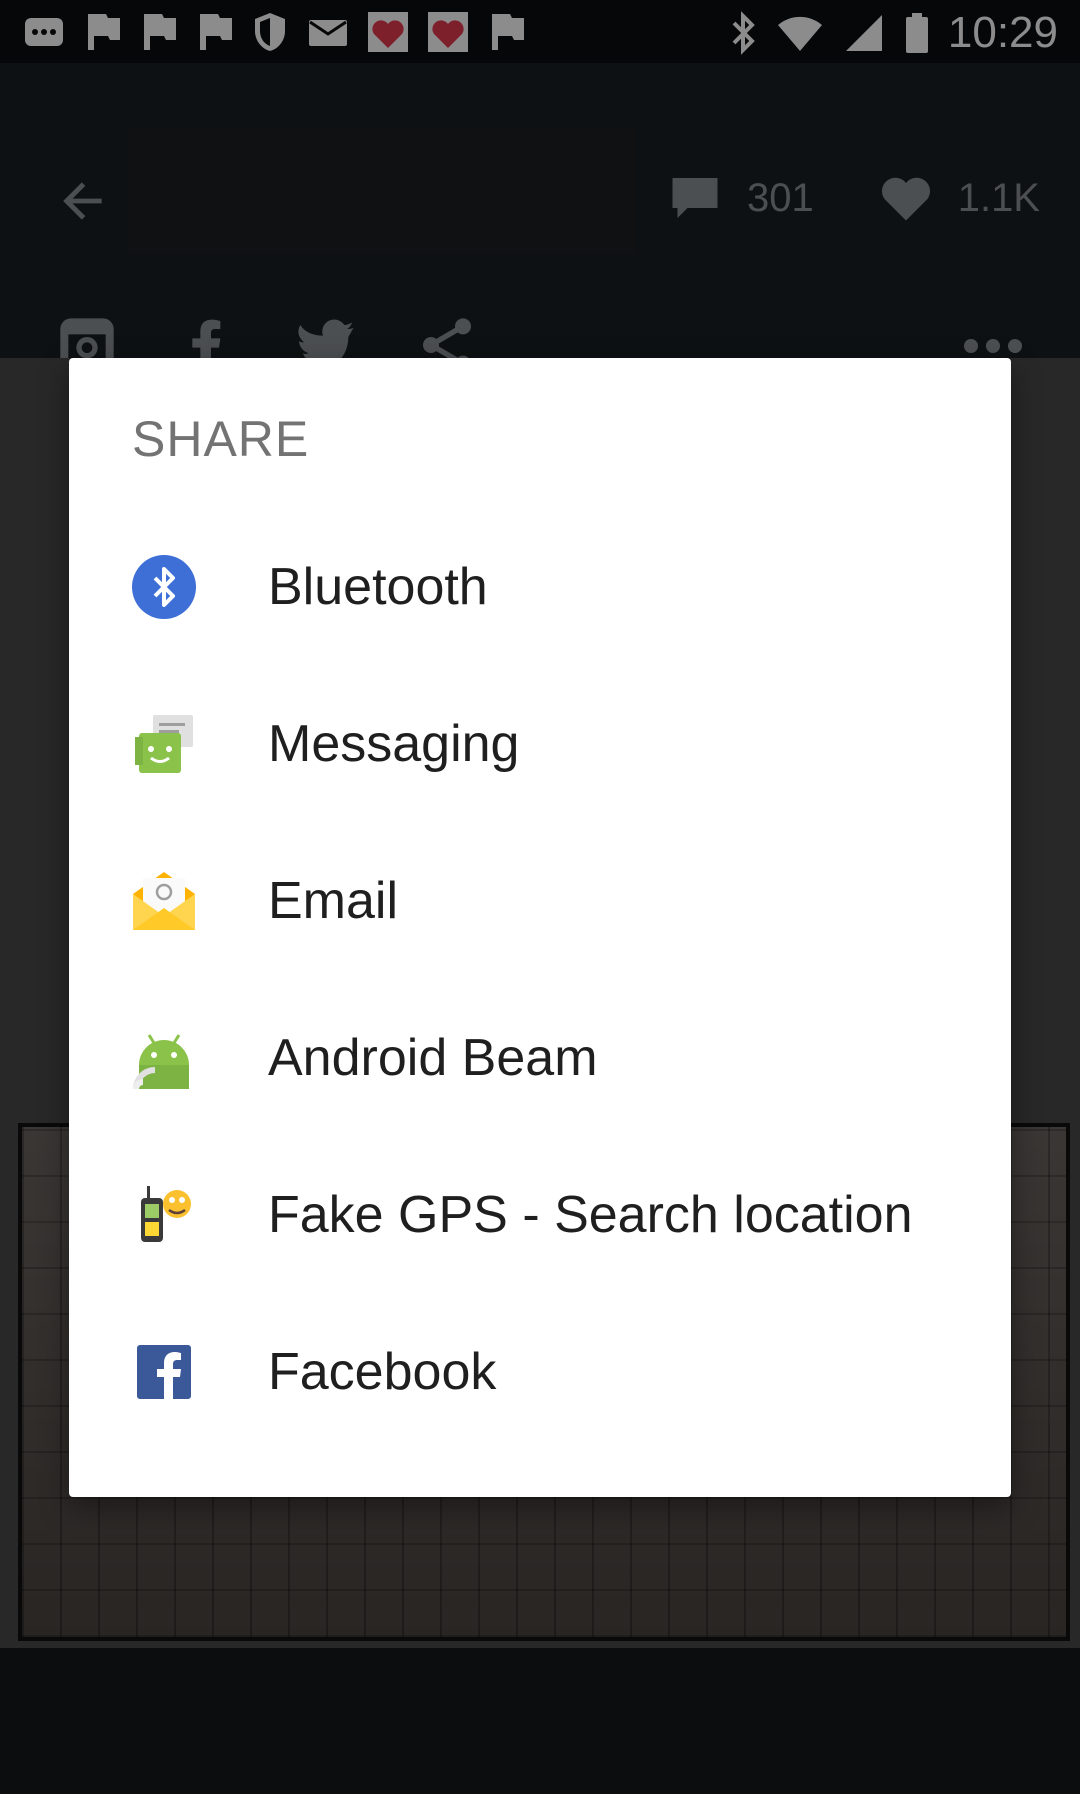 This screenshot has width=1080, height=1794. What do you see at coordinates (221, 439) in the screenshot?
I see `dialog-title: SHARE` at bounding box center [221, 439].